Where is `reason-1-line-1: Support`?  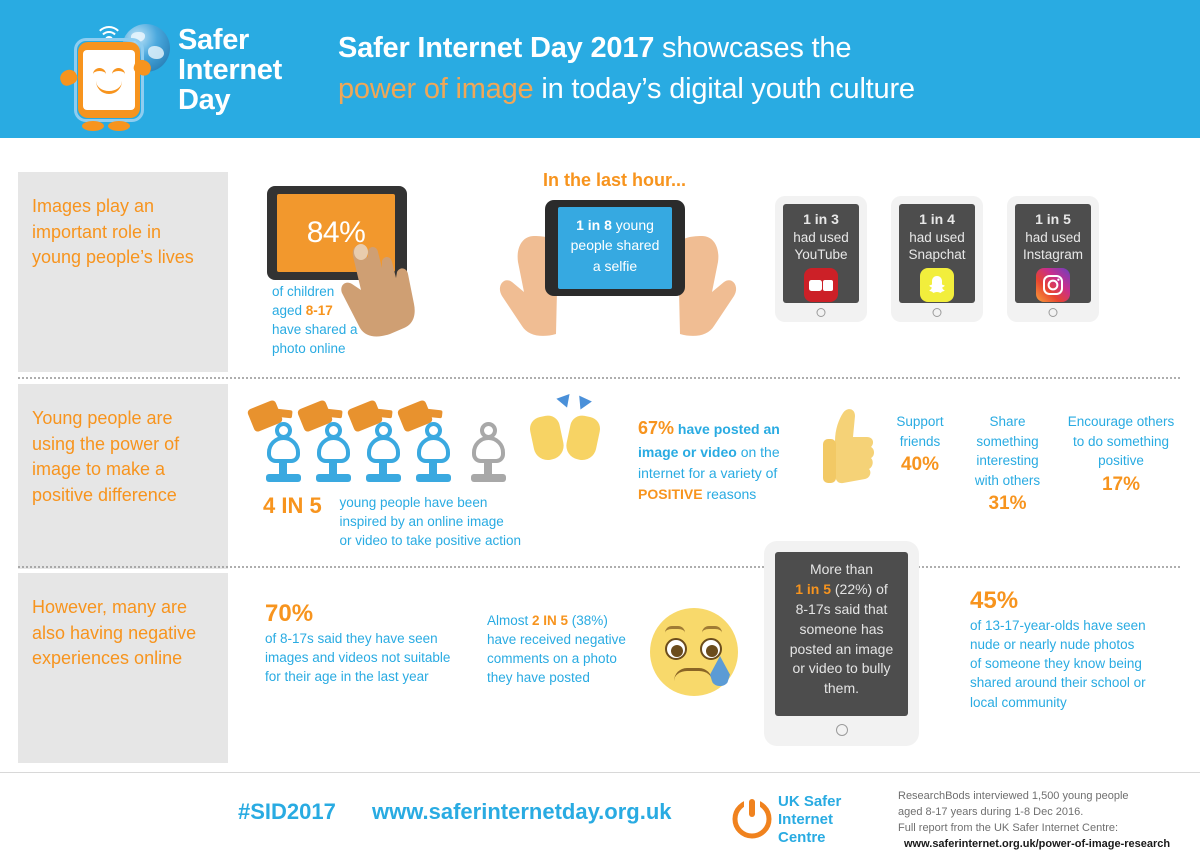 reason-1-line-1: Support is located at coordinates (920, 421).